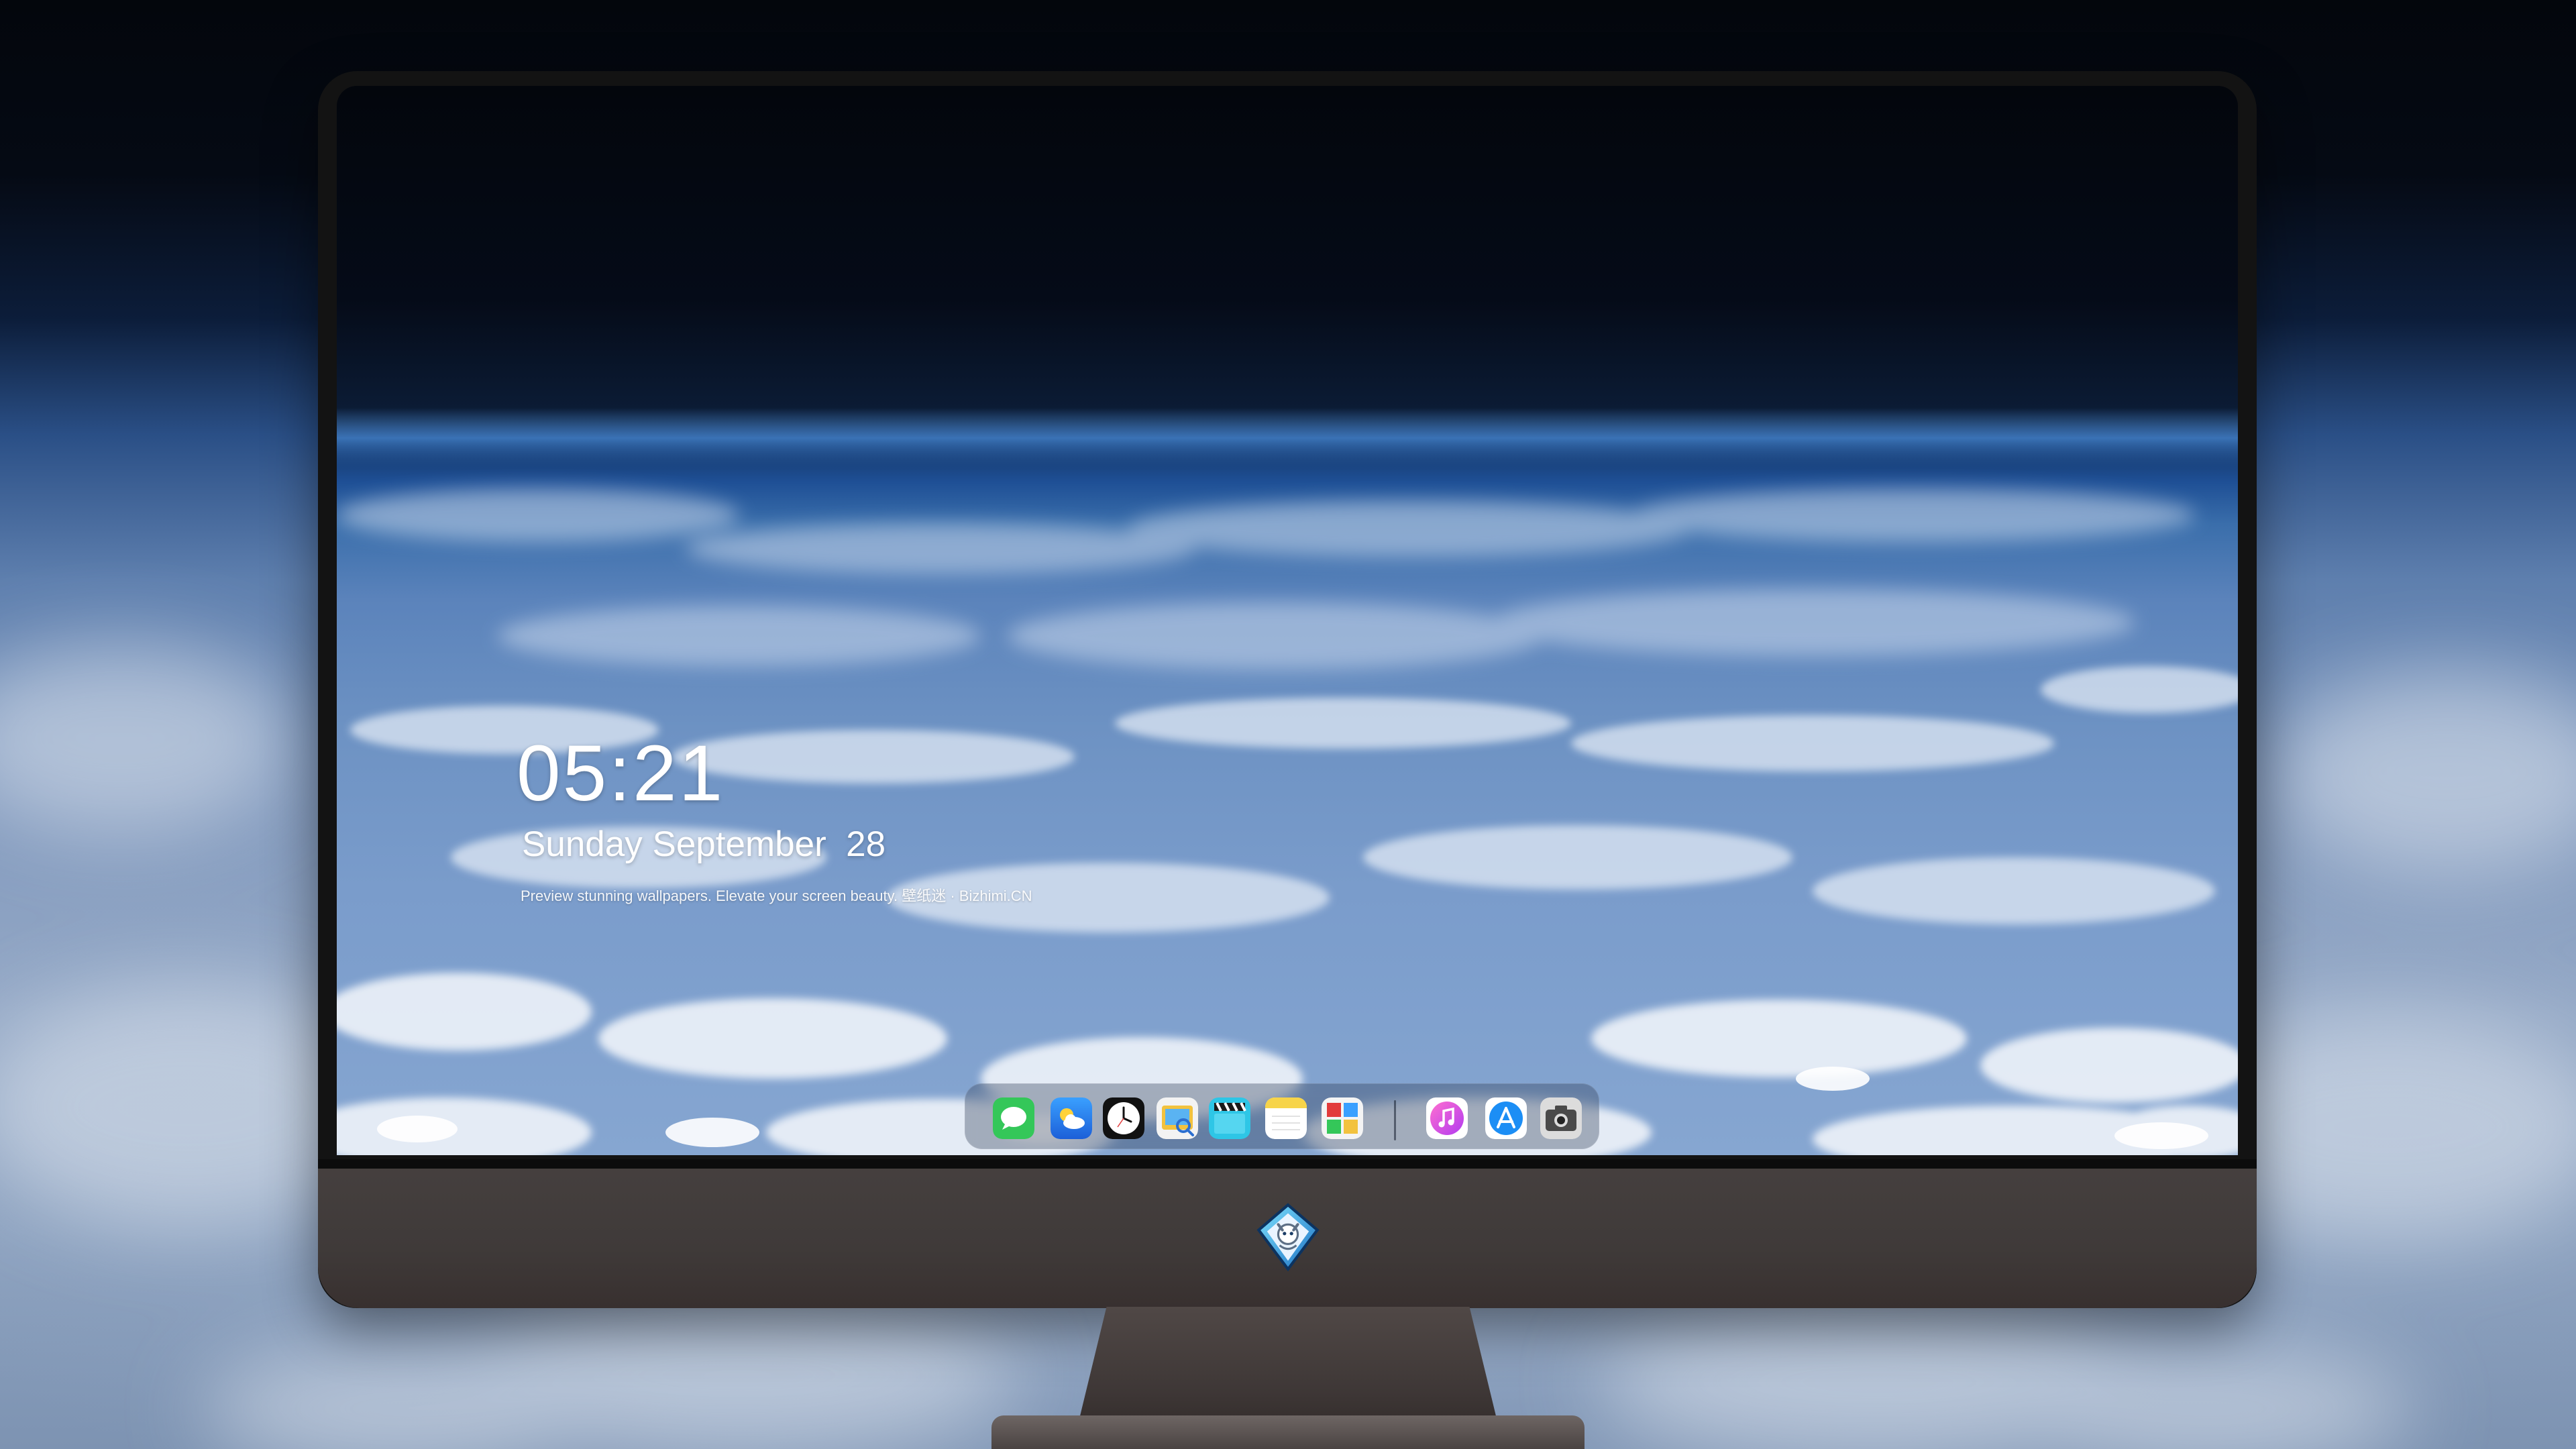 This screenshot has height=1449, width=2576. I want to click on clips-icon, so click(1229, 1118).